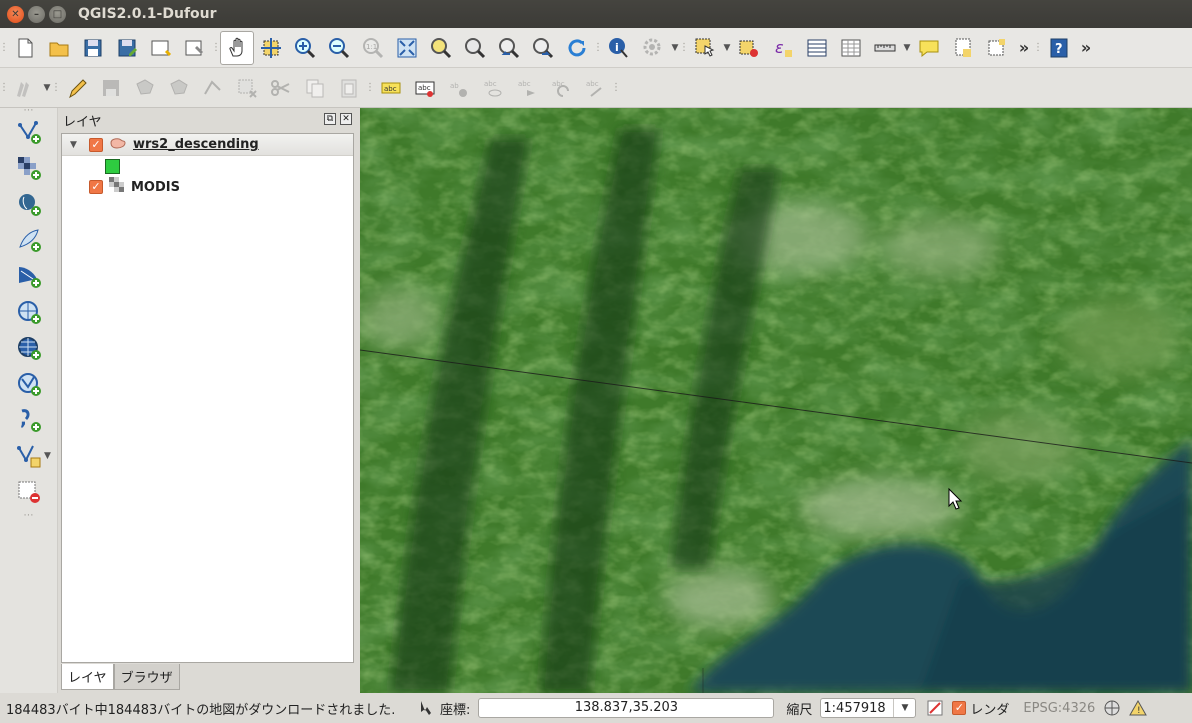  Describe the element at coordinates (339, 48) in the screenshot. I see `zoom-out-icon` at that location.